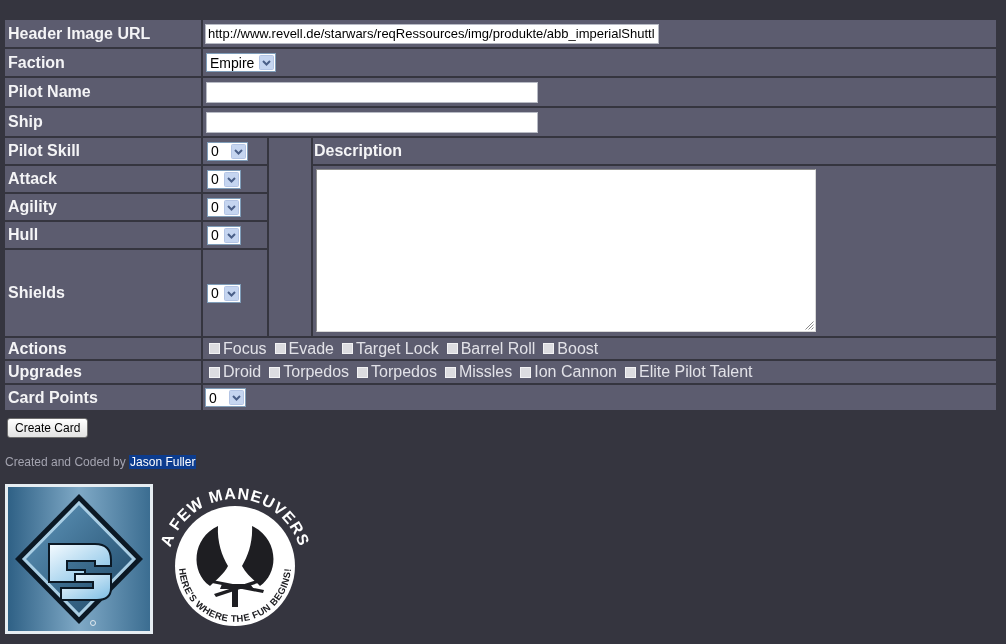 The width and height of the screenshot is (1006, 644). I want to click on author-link: Jason Fuller, so click(163, 462).